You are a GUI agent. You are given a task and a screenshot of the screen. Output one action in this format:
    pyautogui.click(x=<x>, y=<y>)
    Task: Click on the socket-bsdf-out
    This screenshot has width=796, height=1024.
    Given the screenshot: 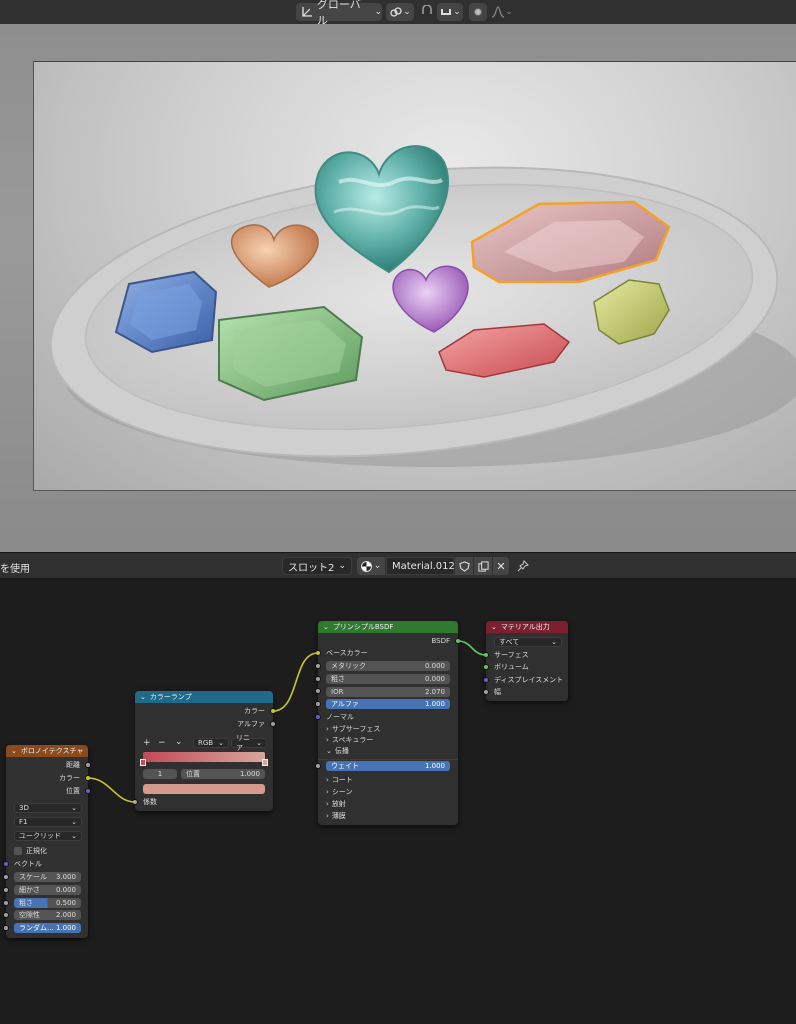 What is the action you would take?
    pyautogui.click(x=458, y=641)
    